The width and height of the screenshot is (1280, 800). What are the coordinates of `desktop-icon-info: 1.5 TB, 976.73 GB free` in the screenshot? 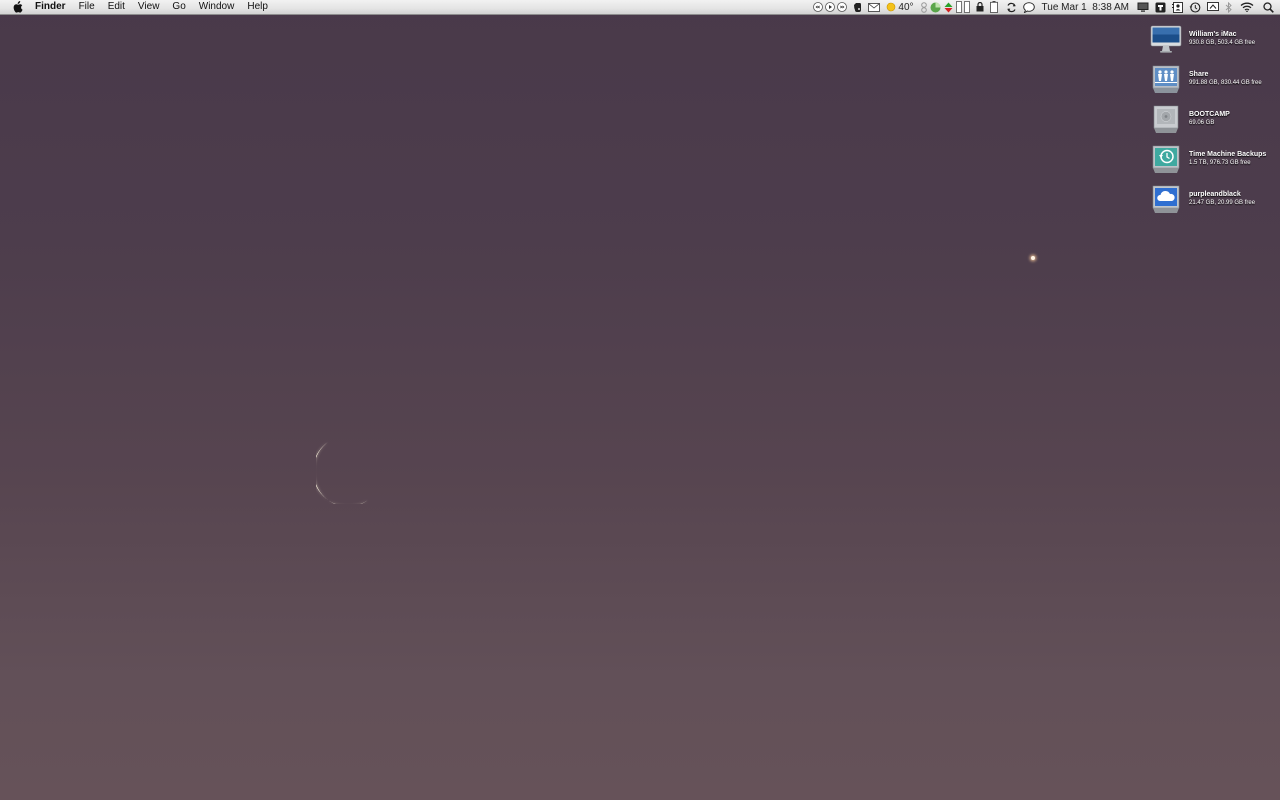 It's located at (1220, 163).